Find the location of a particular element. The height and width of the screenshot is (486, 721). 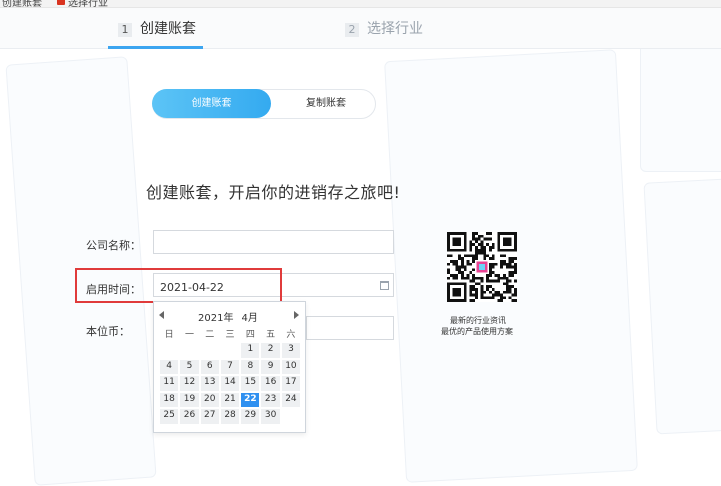

calendar-day: 10 is located at coordinates (291, 367).